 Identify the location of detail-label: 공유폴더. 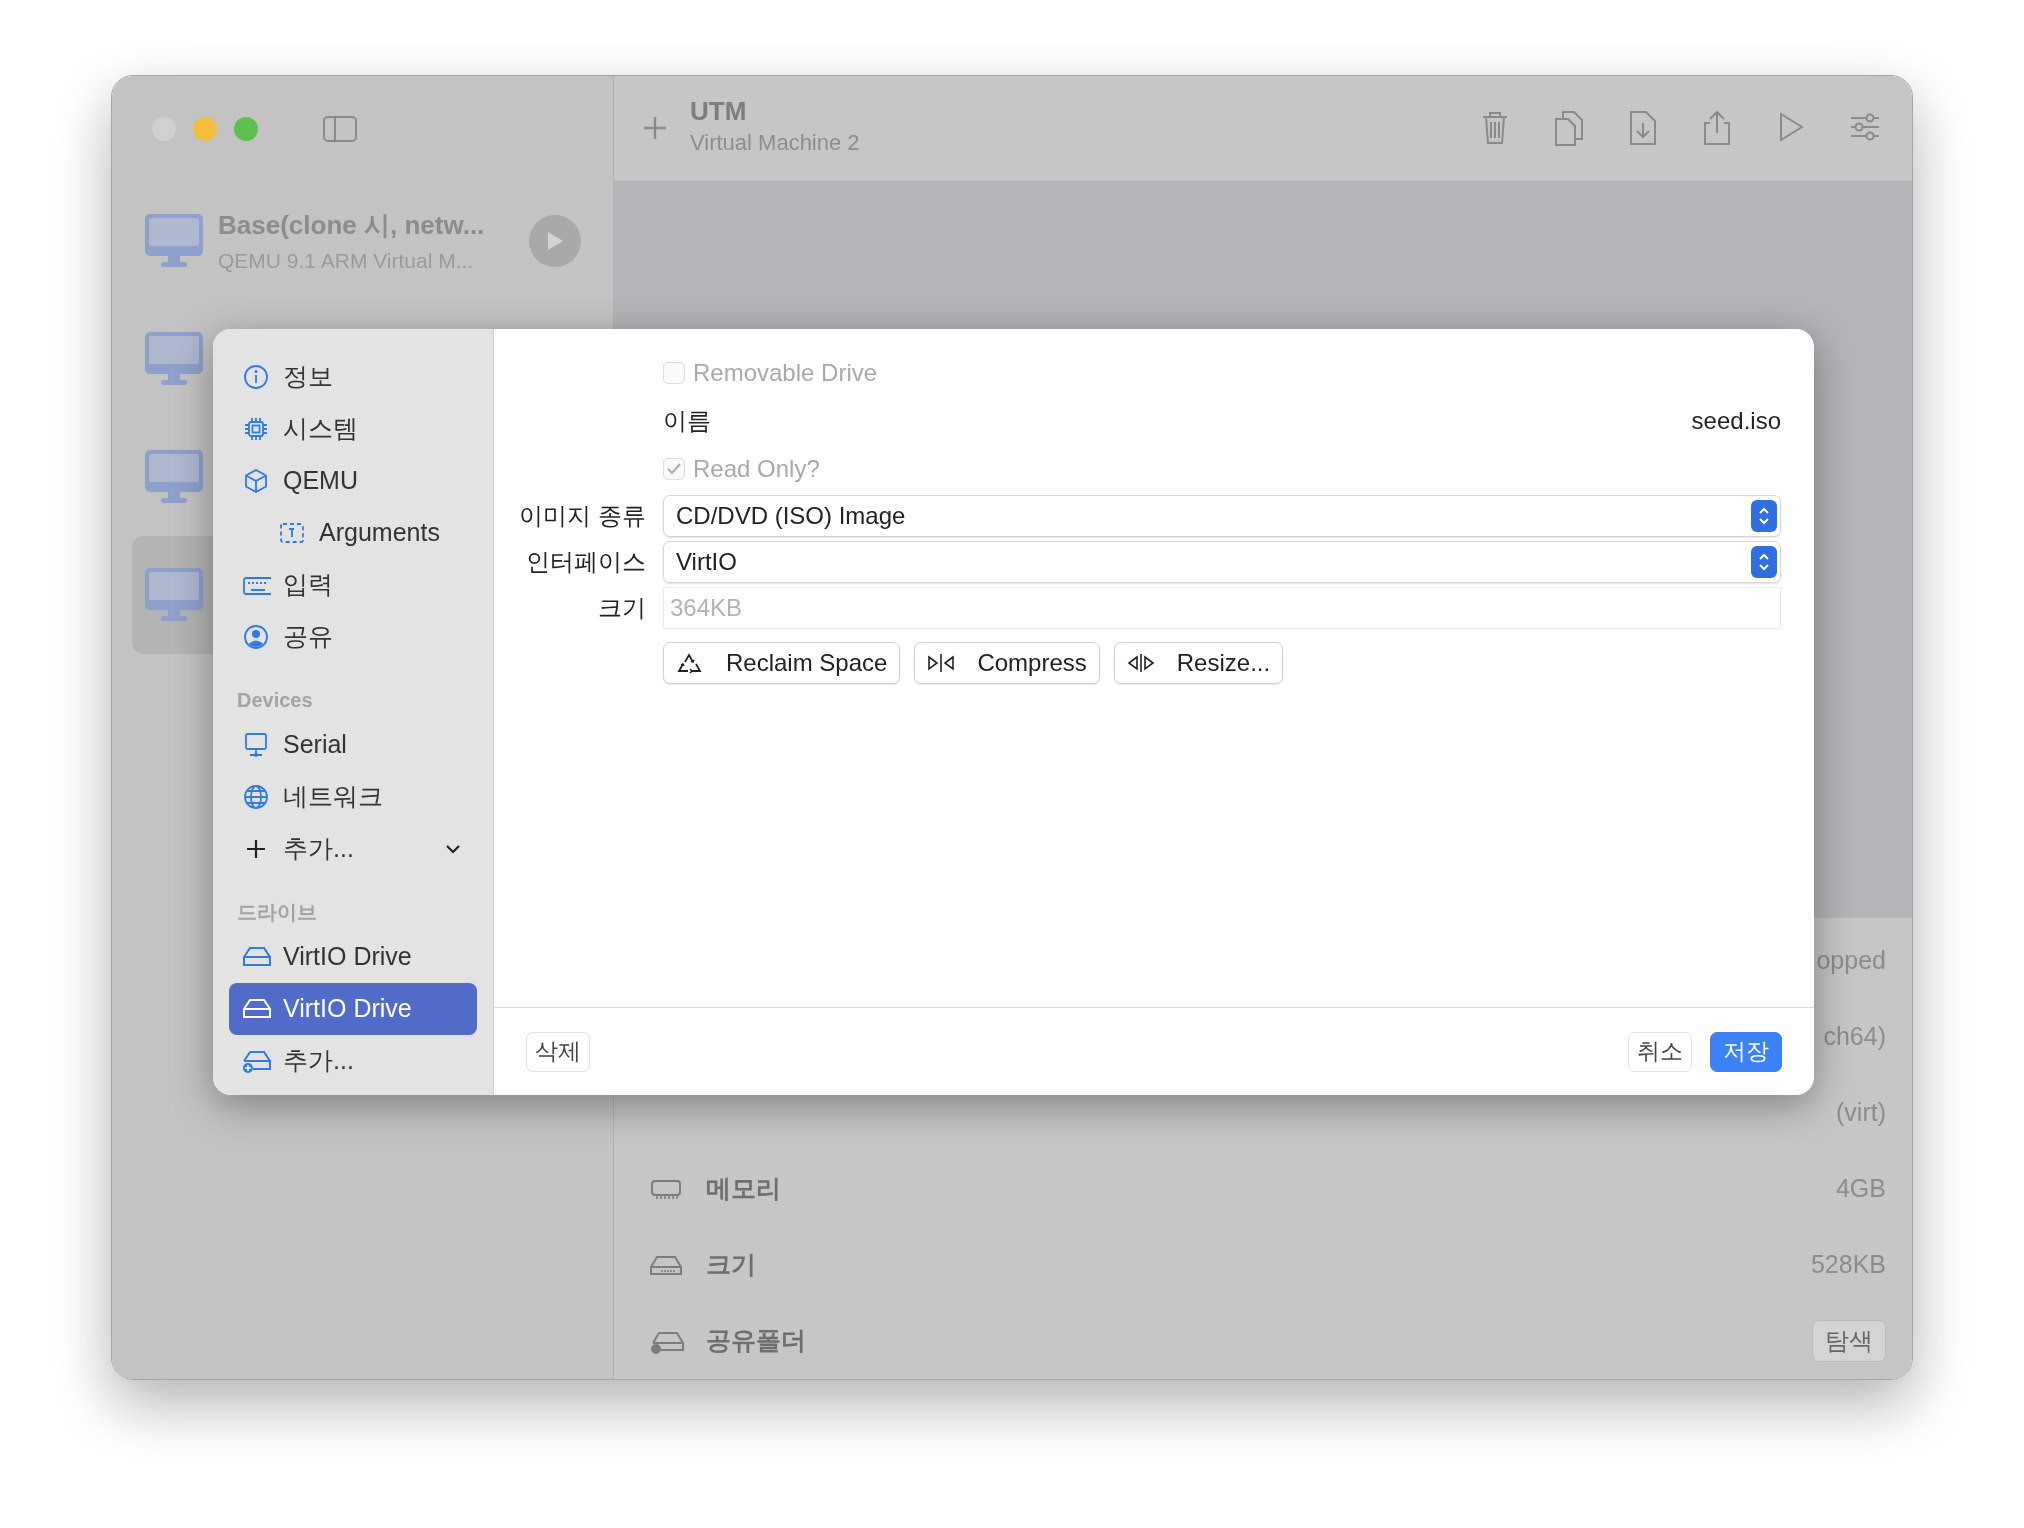
(756, 1341).